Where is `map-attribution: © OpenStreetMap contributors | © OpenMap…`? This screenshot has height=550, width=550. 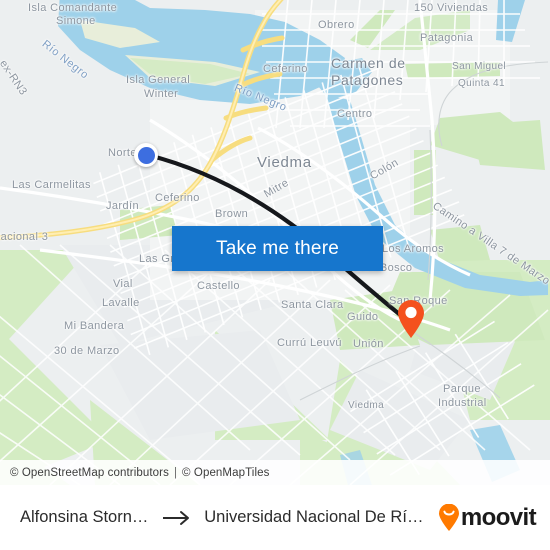
map-attribution: © OpenStreetMap contributors | © OpenMap… is located at coordinates (275, 472).